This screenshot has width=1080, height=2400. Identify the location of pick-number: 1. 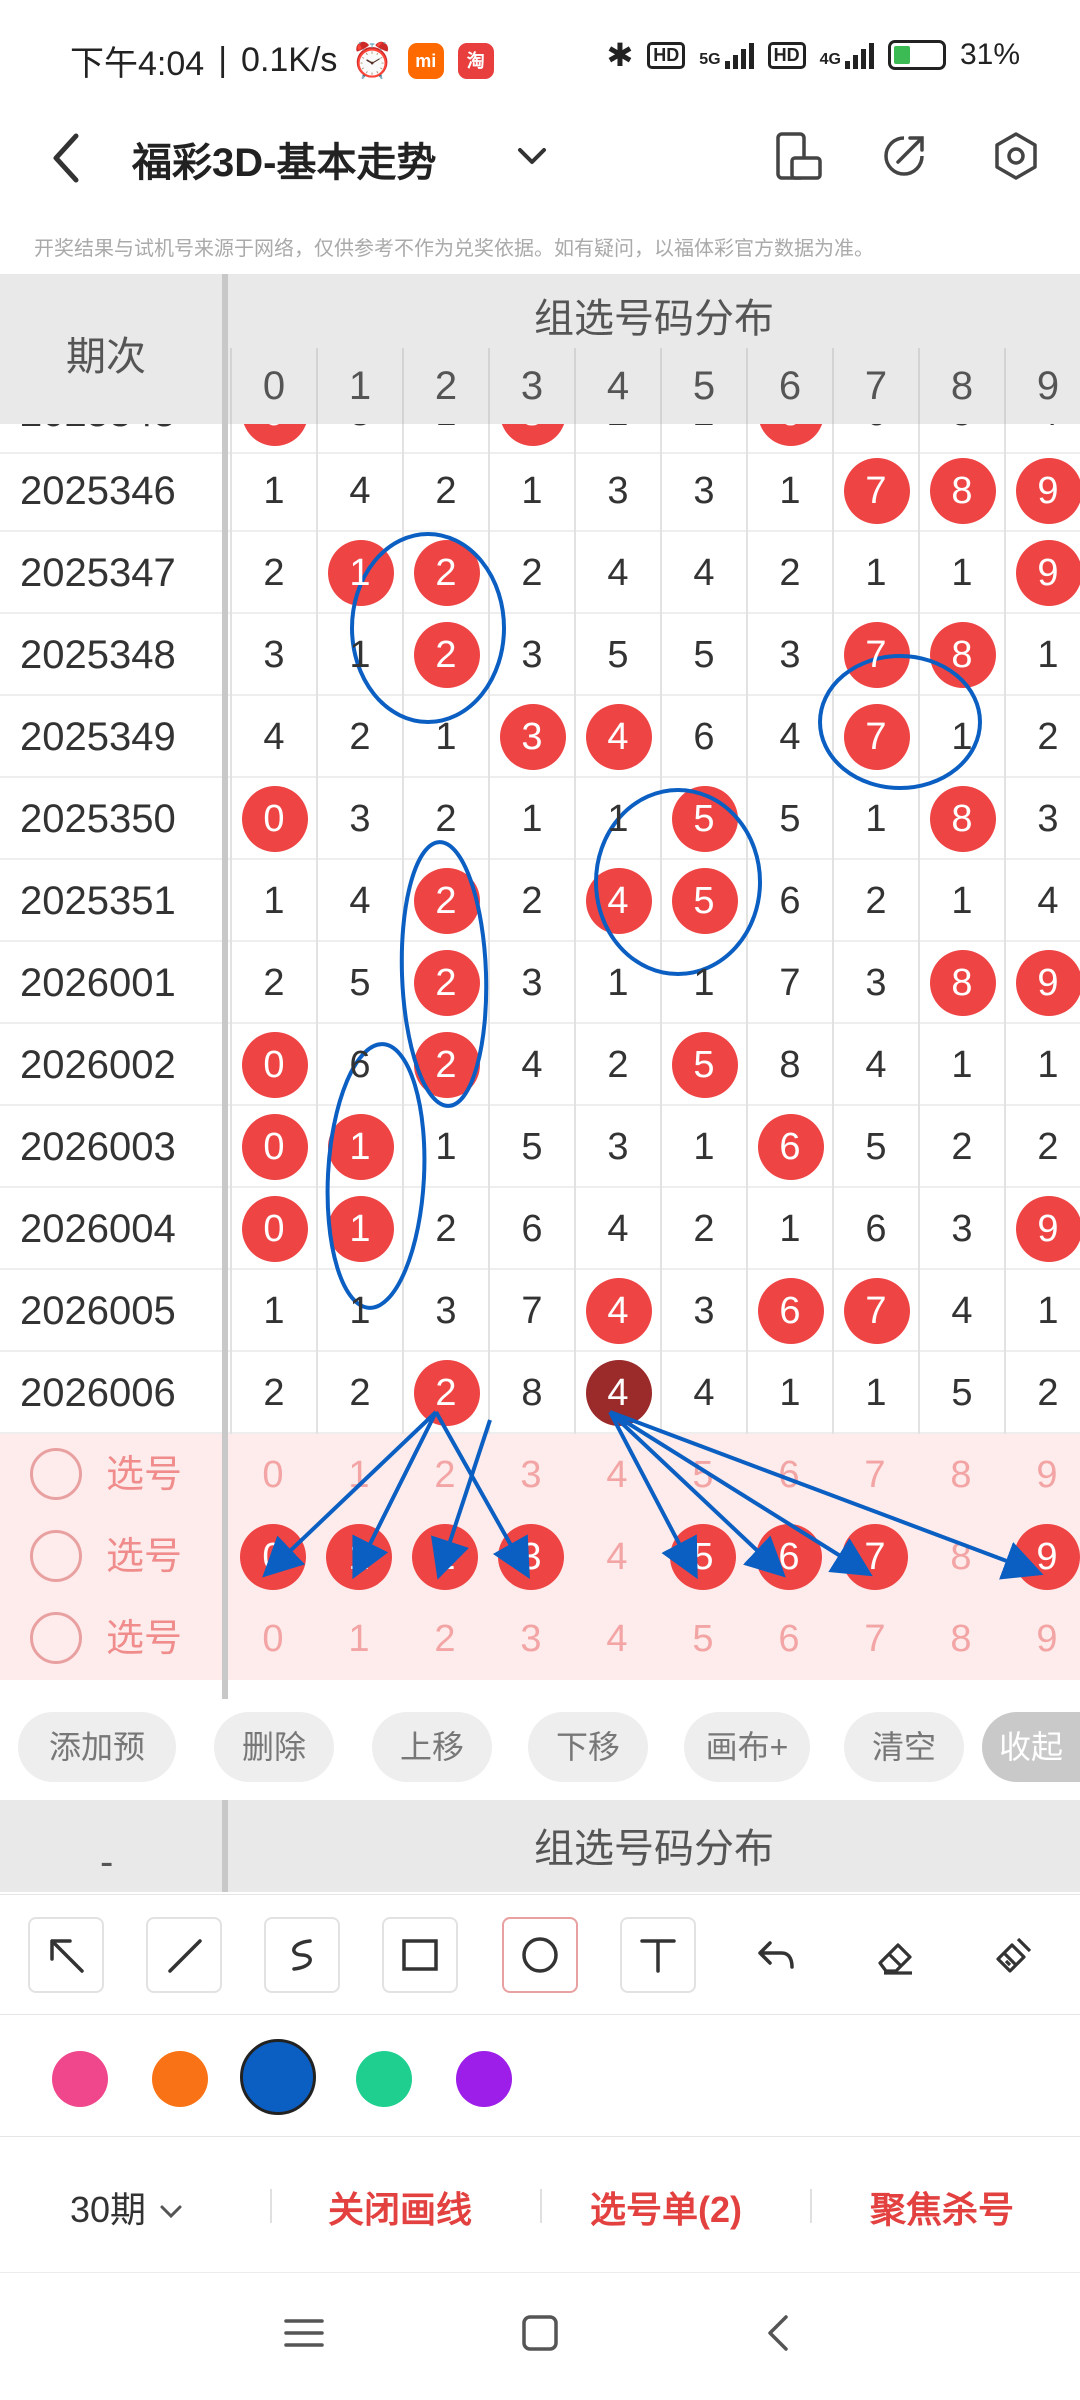
(359, 1475).